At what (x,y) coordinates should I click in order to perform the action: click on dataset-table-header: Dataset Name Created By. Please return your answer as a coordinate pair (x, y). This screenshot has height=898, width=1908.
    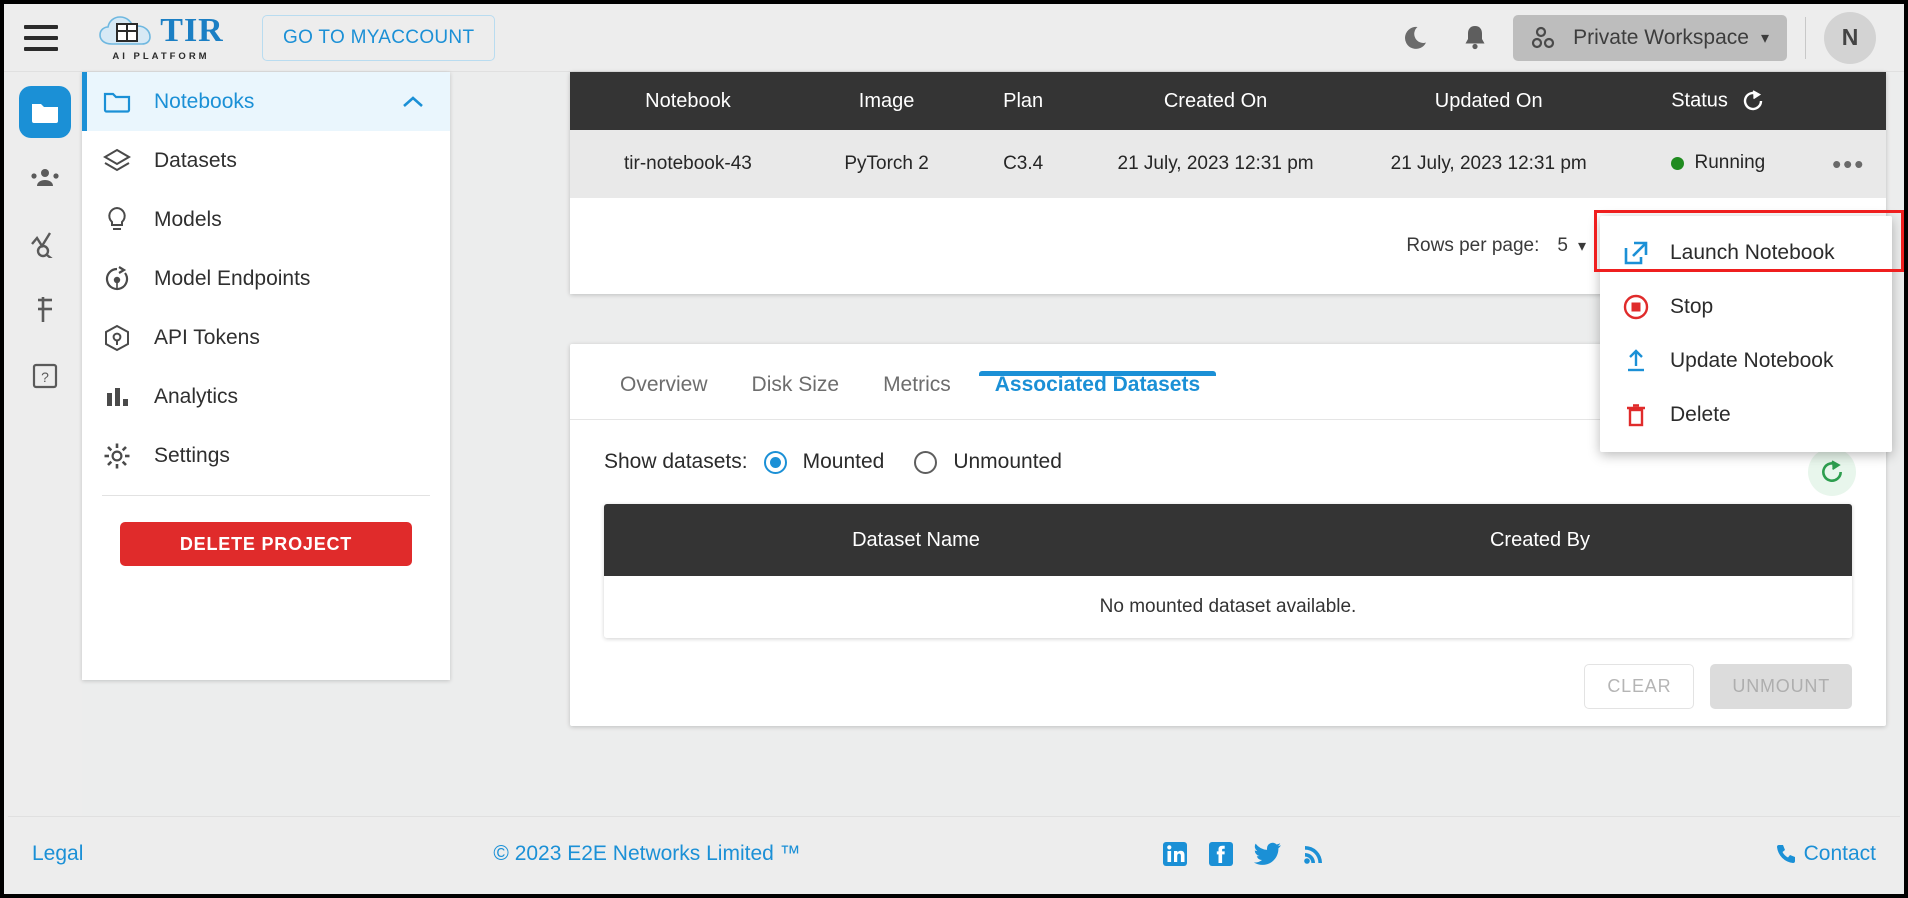
    Looking at the image, I should click on (1228, 540).